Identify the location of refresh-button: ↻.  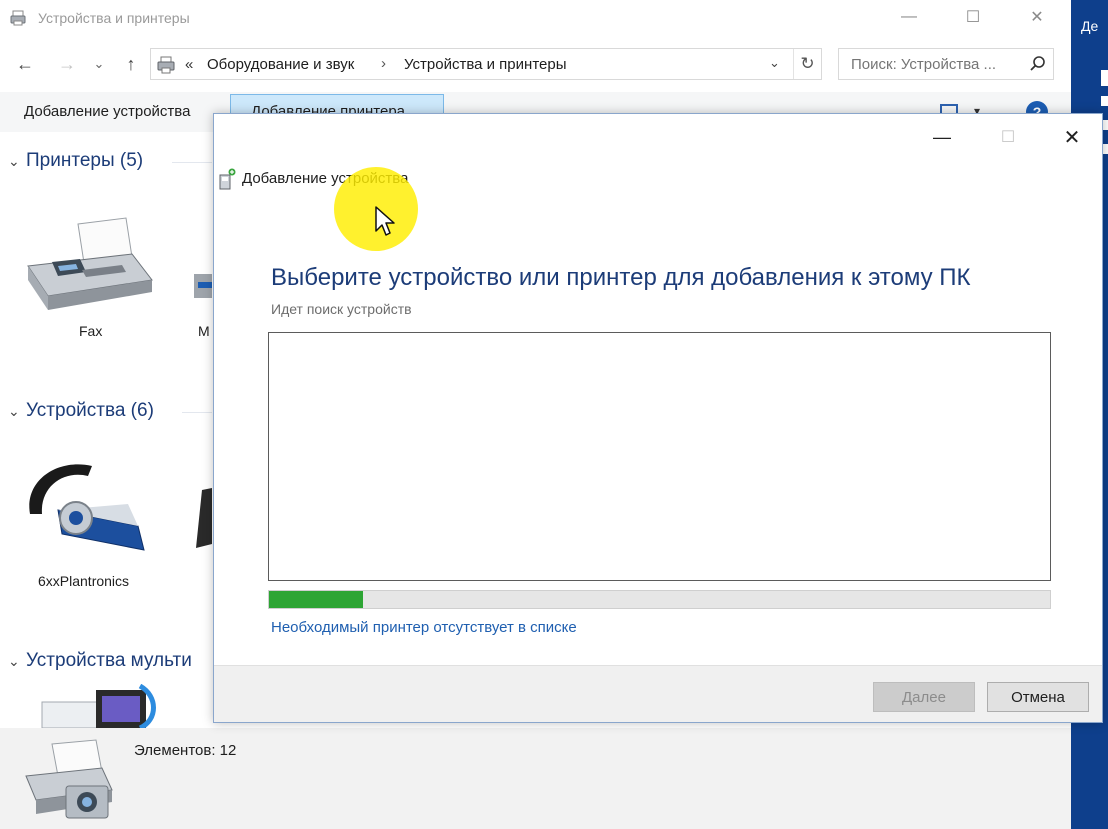
(807, 64).